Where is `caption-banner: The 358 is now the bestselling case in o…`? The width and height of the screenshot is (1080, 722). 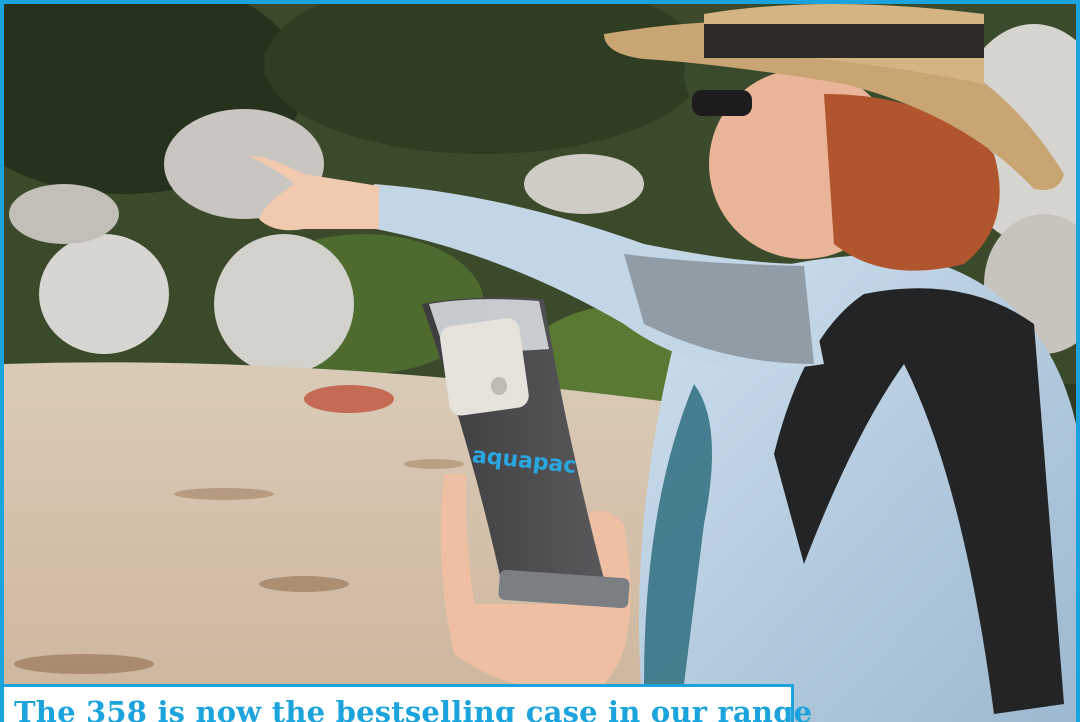
caption-banner: The 358 is now the bestselling case in o… is located at coordinates (408, 703).